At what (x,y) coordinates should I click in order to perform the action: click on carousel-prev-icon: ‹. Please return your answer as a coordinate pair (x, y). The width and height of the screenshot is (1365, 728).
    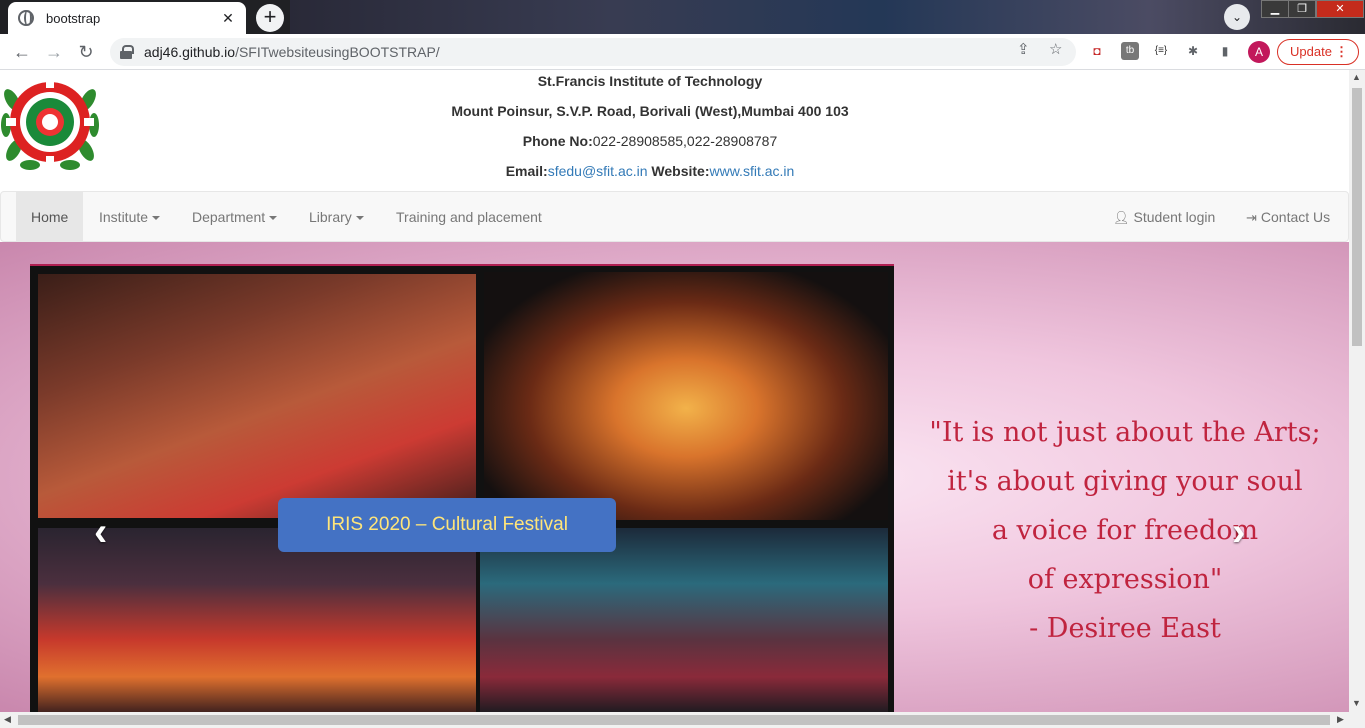
    Looking at the image, I should click on (100, 532).